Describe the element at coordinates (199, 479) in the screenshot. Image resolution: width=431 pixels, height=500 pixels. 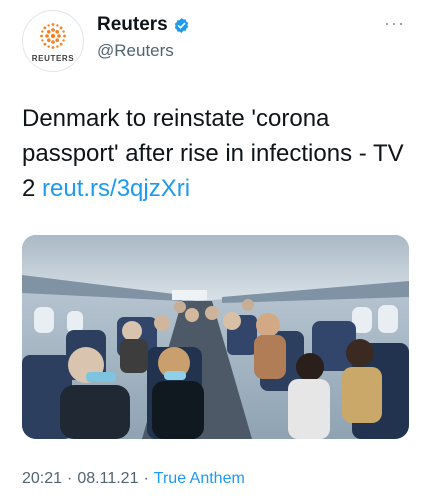
I see `tweet-source: True Anthem` at that location.